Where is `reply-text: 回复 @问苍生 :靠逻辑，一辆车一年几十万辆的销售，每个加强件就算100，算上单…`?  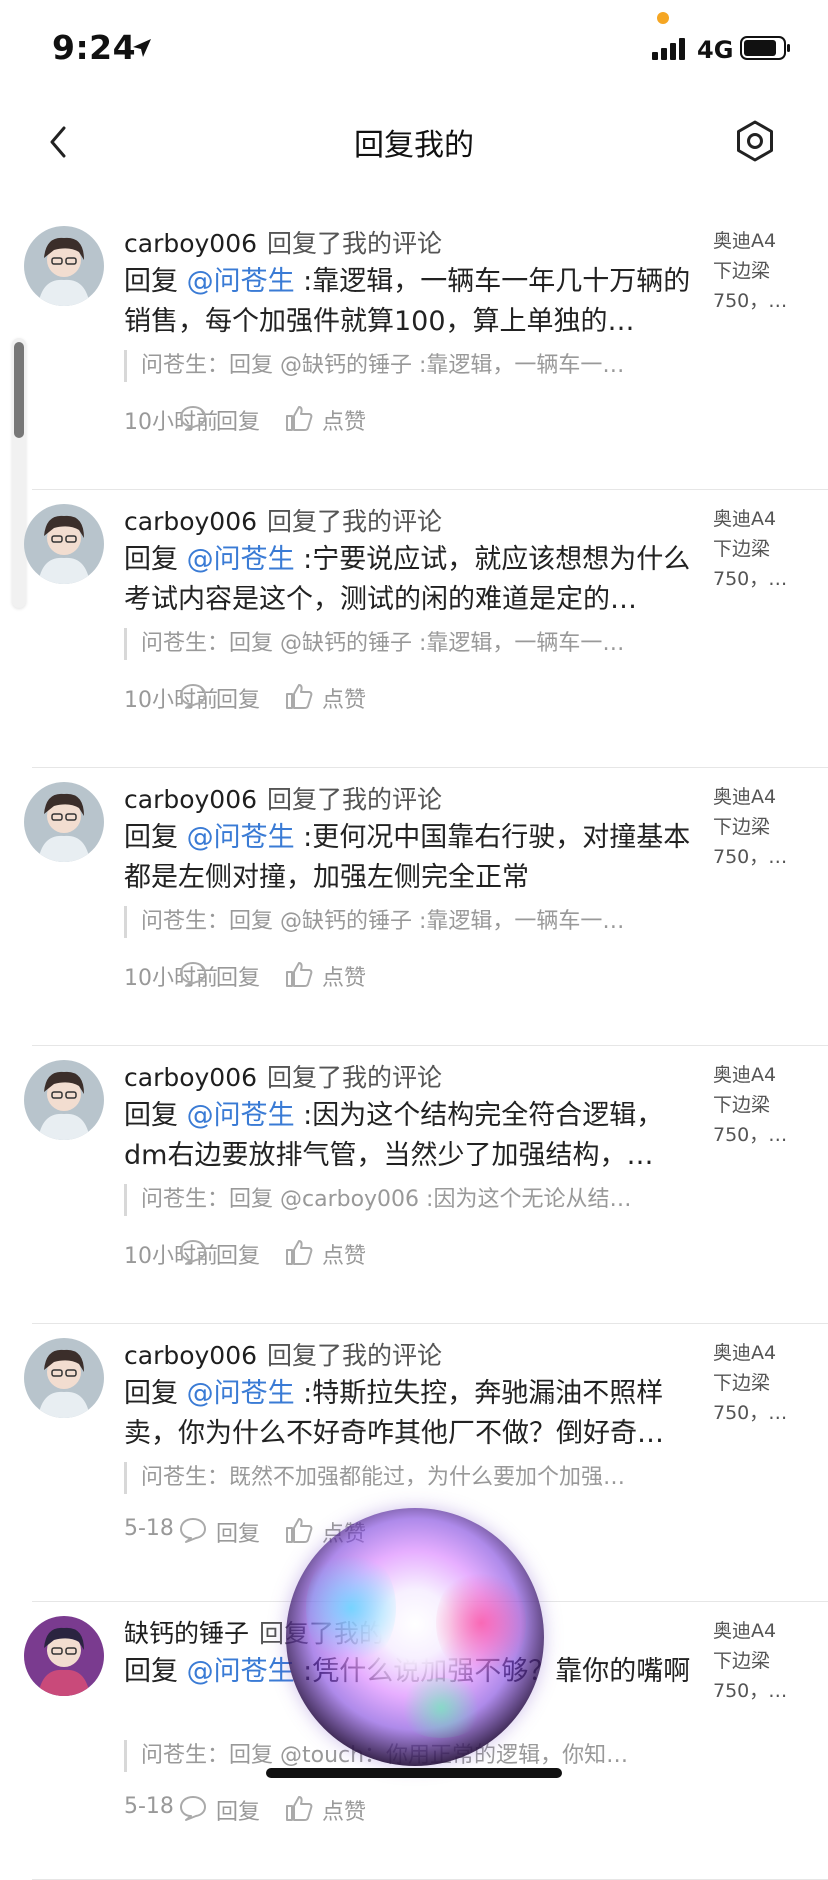 reply-text: 回复 @问苍生 :靠逻辑，一辆车一年几十万辆的销售，每个加强件就算100，算上单… is located at coordinates (409, 302).